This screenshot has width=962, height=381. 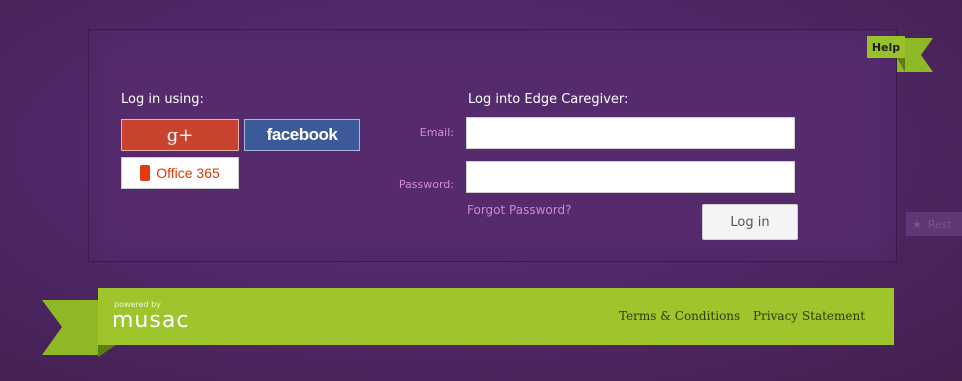 What do you see at coordinates (917, 224) in the screenshot?
I see `star-icon: ★` at bounding box center [917, 224].